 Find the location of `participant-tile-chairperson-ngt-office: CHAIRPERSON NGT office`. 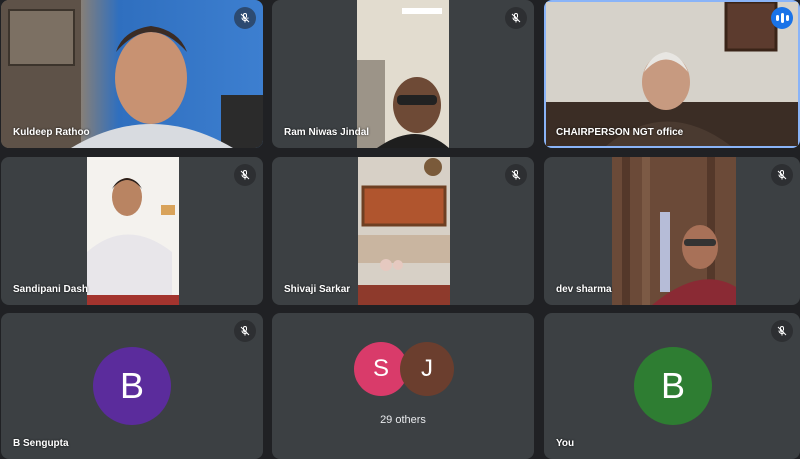

participant-tile-chairperson-ngt-office: CHAIRPERSON NGT office is located at coordinates (672, 74).